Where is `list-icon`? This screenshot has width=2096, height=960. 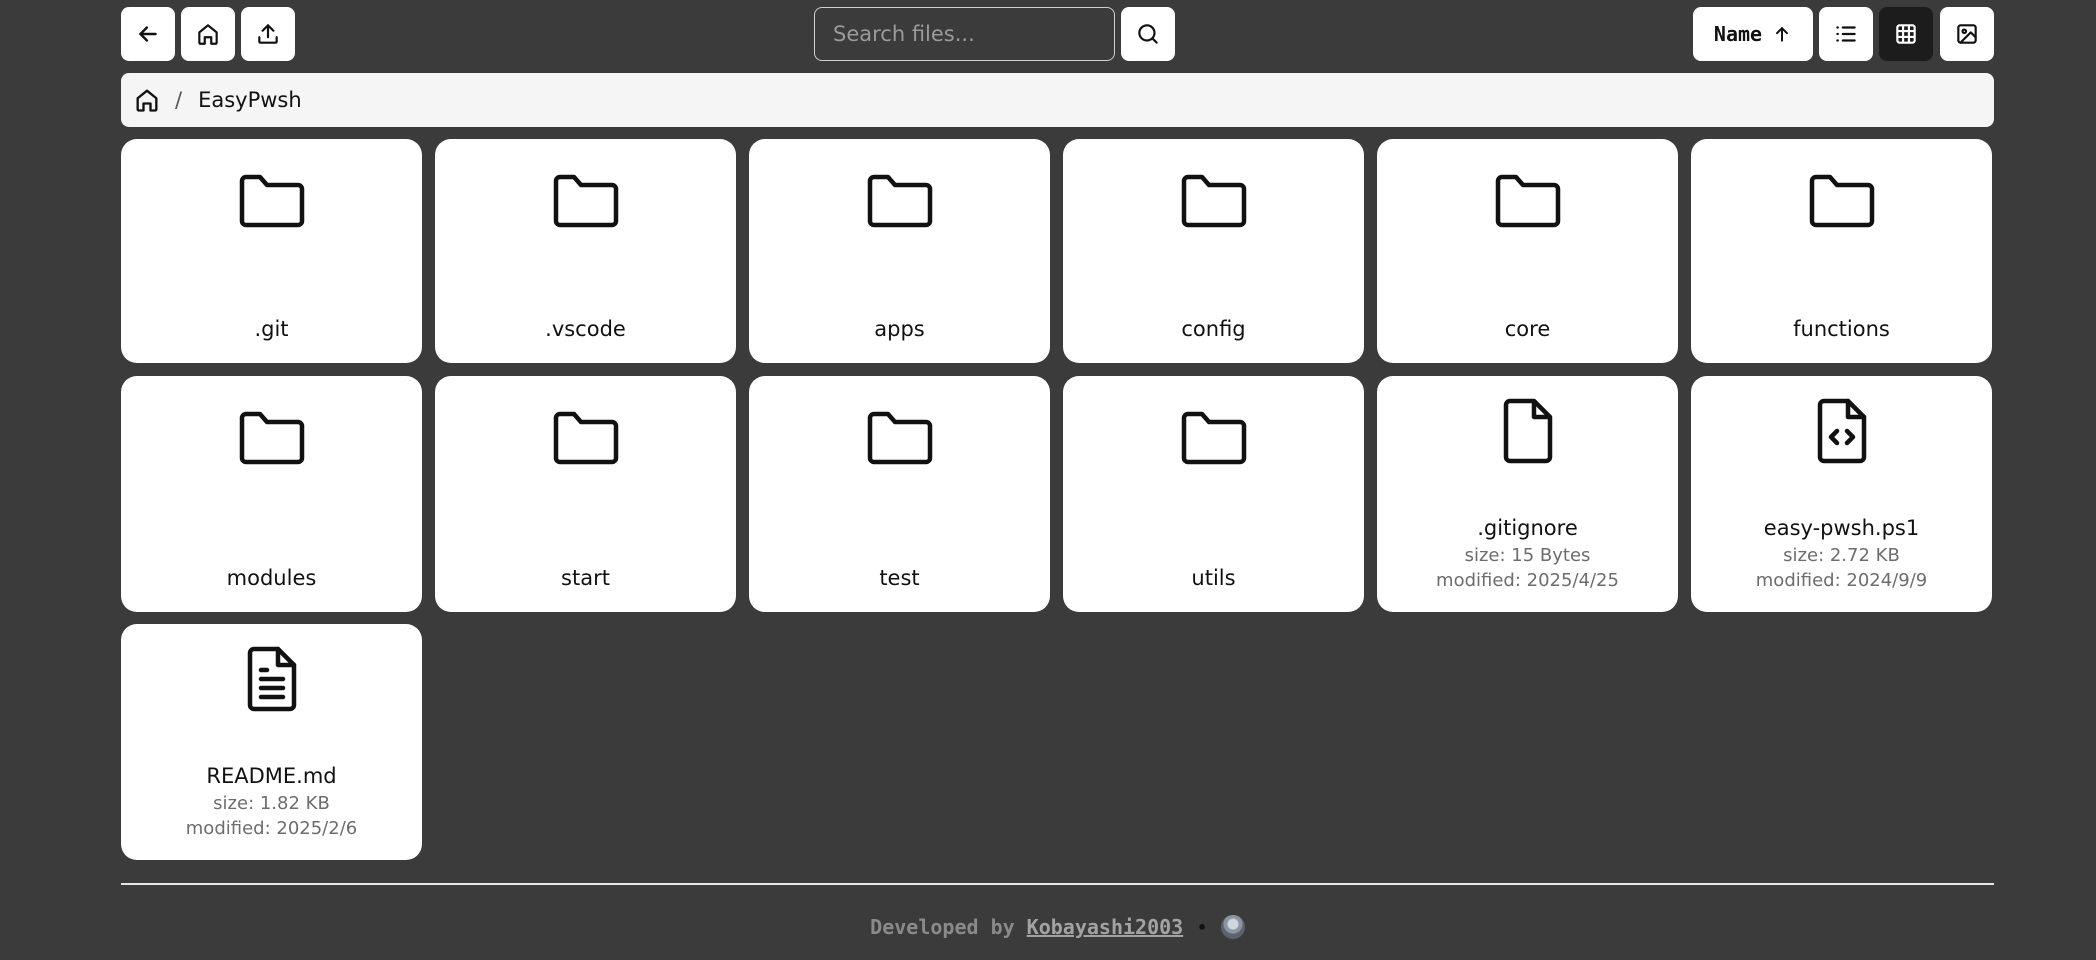
list-icon is located at coordinates (1846, 34).